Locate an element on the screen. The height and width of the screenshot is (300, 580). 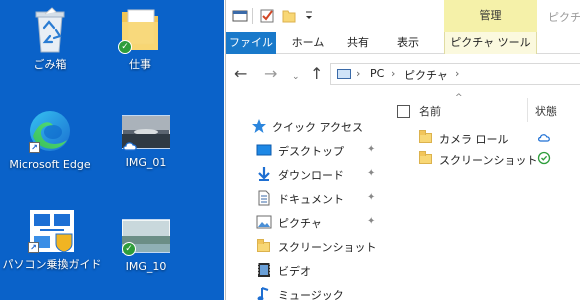
forward-button: → is located at coordinates (270, 74).